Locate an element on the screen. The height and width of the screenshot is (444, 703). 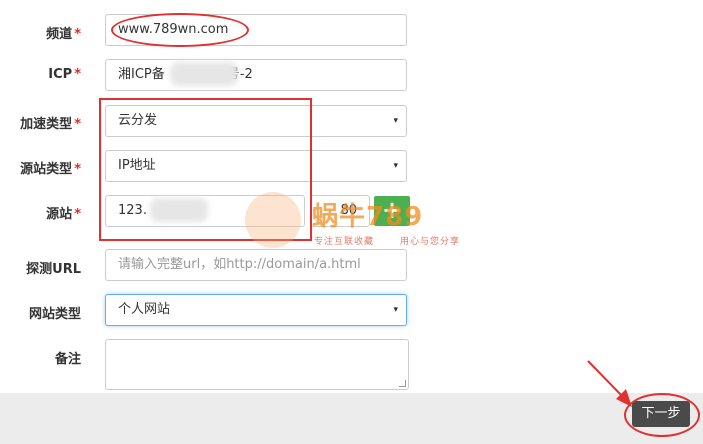
probe-url-input: 请输入完整url，如http://domain/a.html is located at coordinates (256, 265).